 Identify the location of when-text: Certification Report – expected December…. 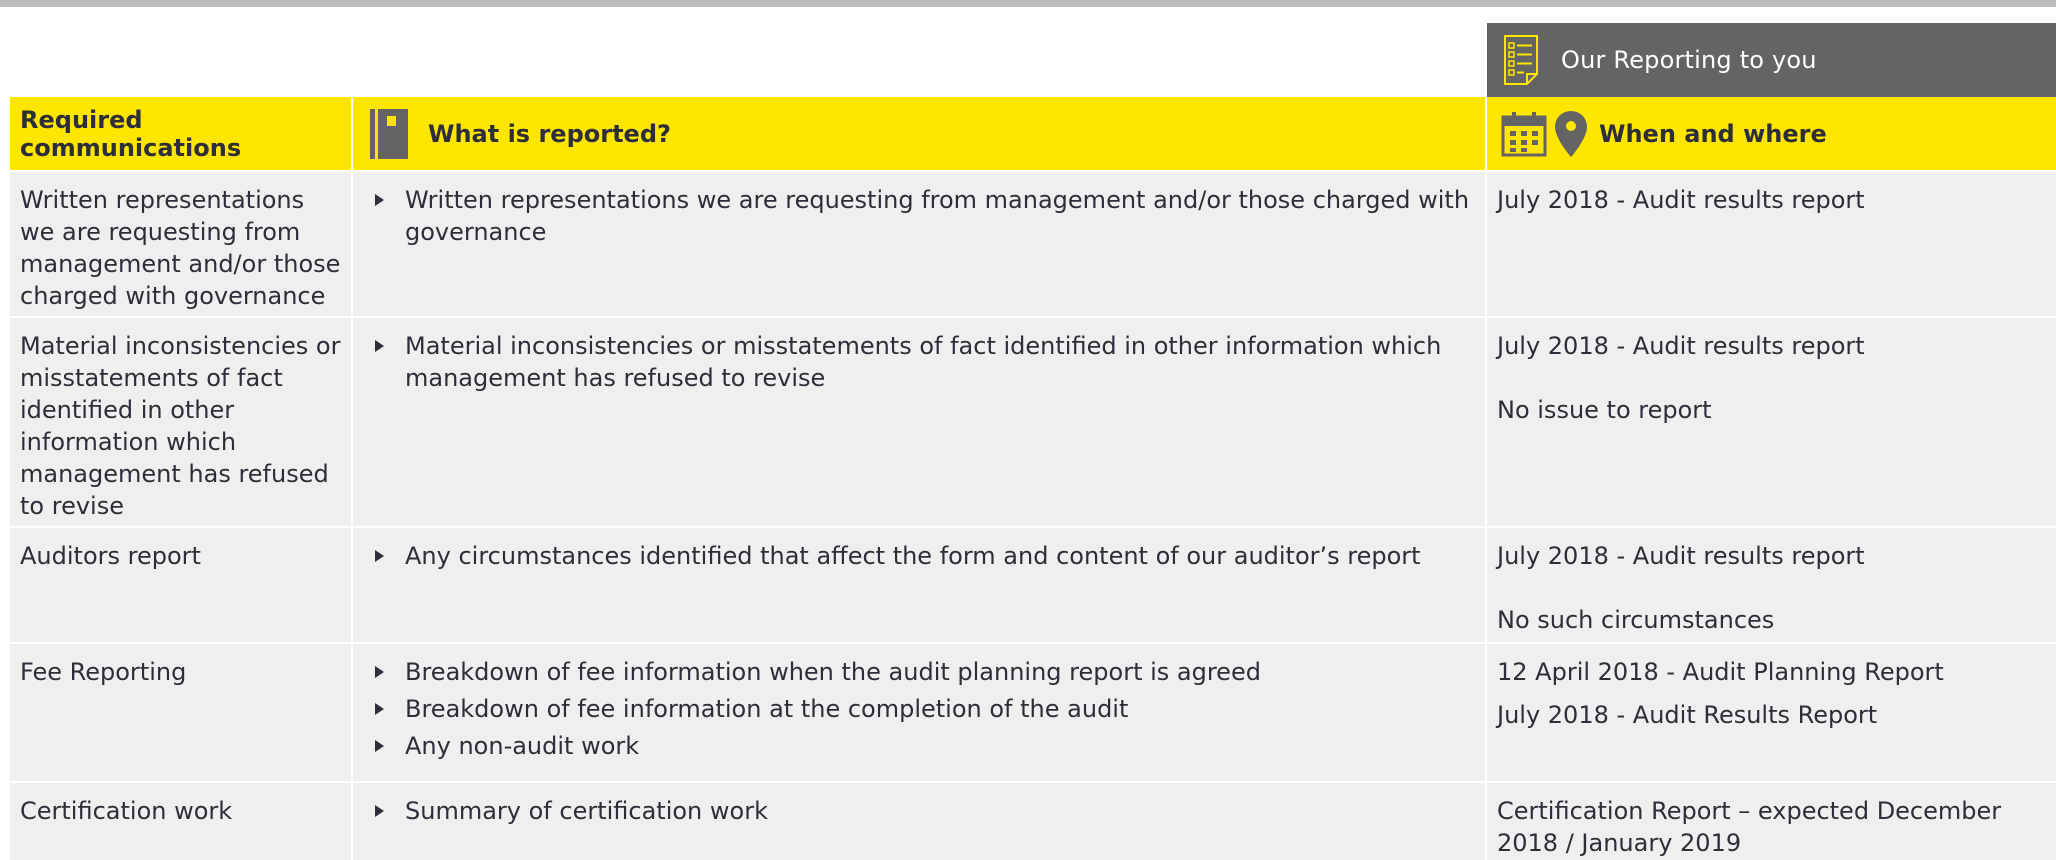
(1749, 827).